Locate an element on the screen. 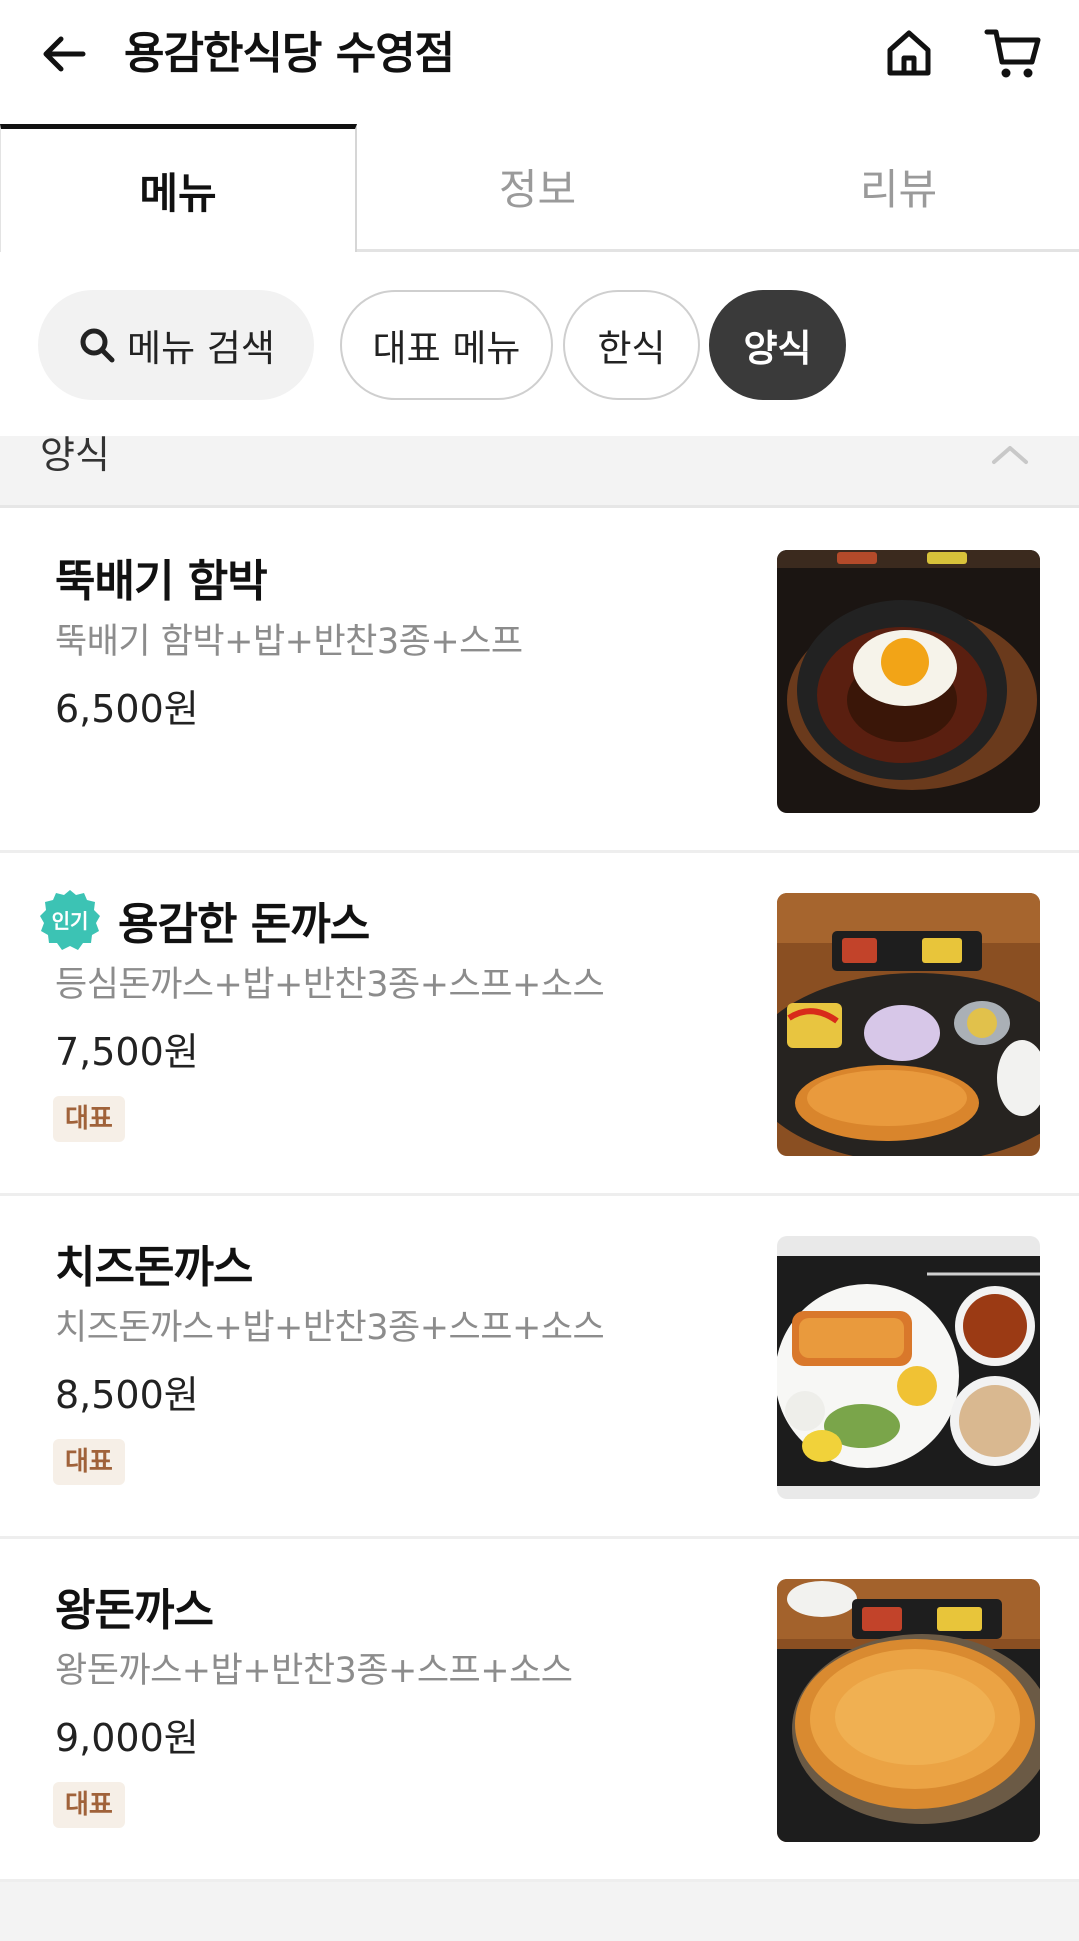  tab-review: 리뷰 is located at coordinates (898, 186).